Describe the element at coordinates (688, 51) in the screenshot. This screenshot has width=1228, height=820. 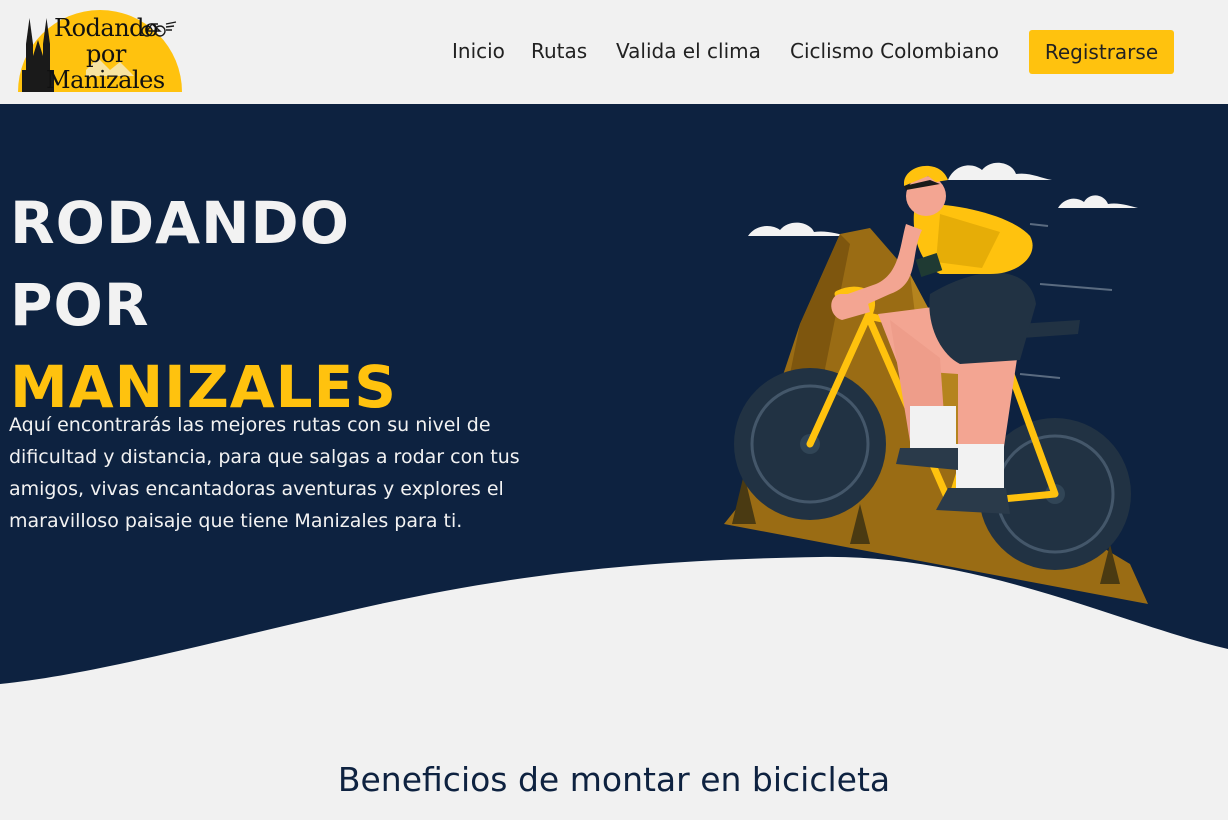
I see `nav-link-valida-el-clima: Valida el clima` at that location.